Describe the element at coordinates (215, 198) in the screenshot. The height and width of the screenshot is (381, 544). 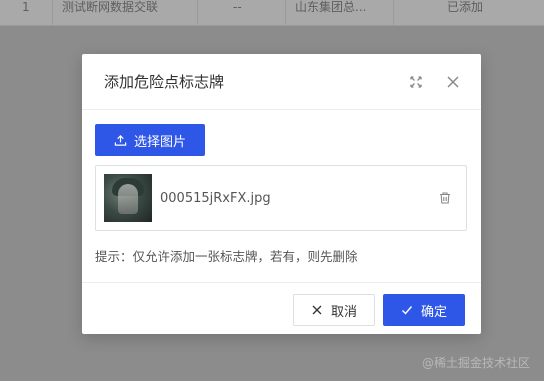
I see `file-name: 000515jRxFX.jpg` at that location.